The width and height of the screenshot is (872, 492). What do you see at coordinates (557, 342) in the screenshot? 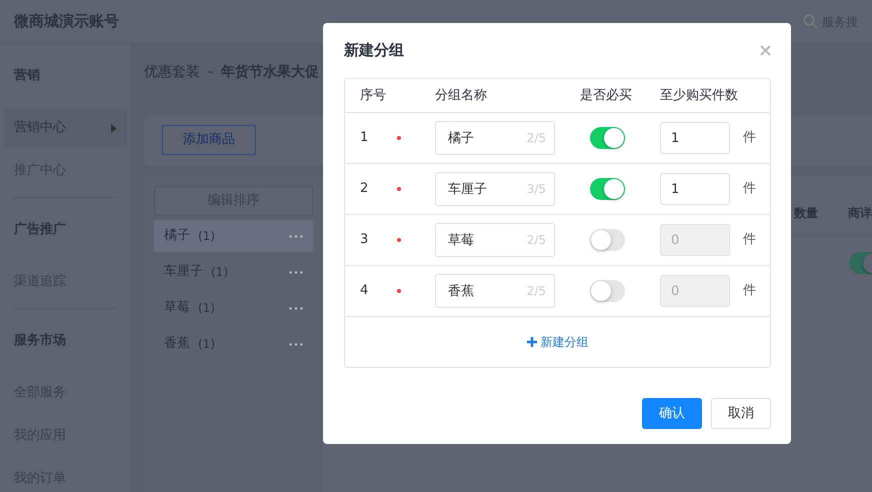
I see `add-group-link: 新建分组` at bounding box center [557, 342].